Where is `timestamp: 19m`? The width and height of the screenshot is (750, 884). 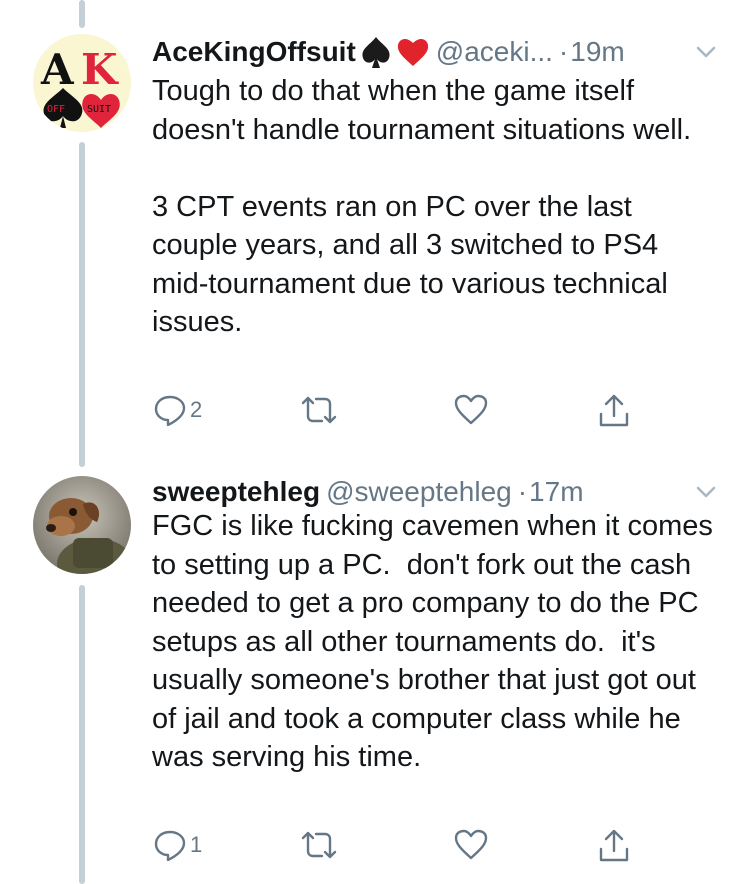 timestamp: 19m is located at coordinates (597, 52).